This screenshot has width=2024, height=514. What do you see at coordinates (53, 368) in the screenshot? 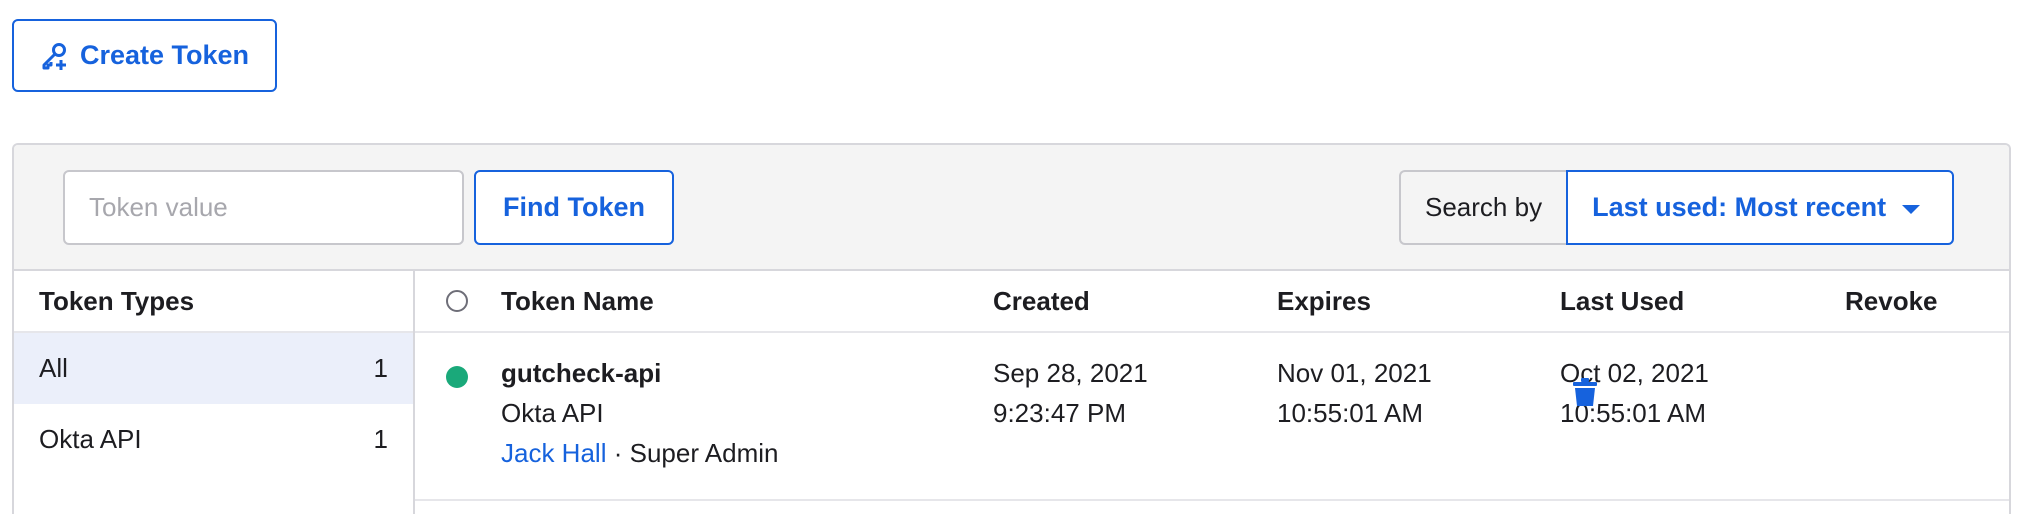
I see `sidebar-item-label: All` at bounding box center [53, 368].